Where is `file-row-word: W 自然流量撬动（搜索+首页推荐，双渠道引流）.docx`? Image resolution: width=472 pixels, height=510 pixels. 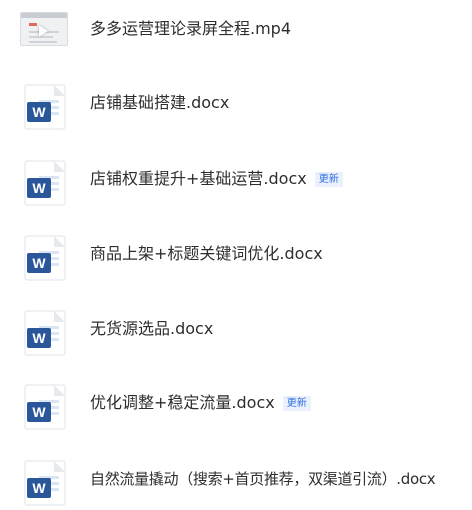
file-row-word: W 自然流量撬动（搜索+首页推荐，双渠道引流）.docx is located at coordinates (236, 482).